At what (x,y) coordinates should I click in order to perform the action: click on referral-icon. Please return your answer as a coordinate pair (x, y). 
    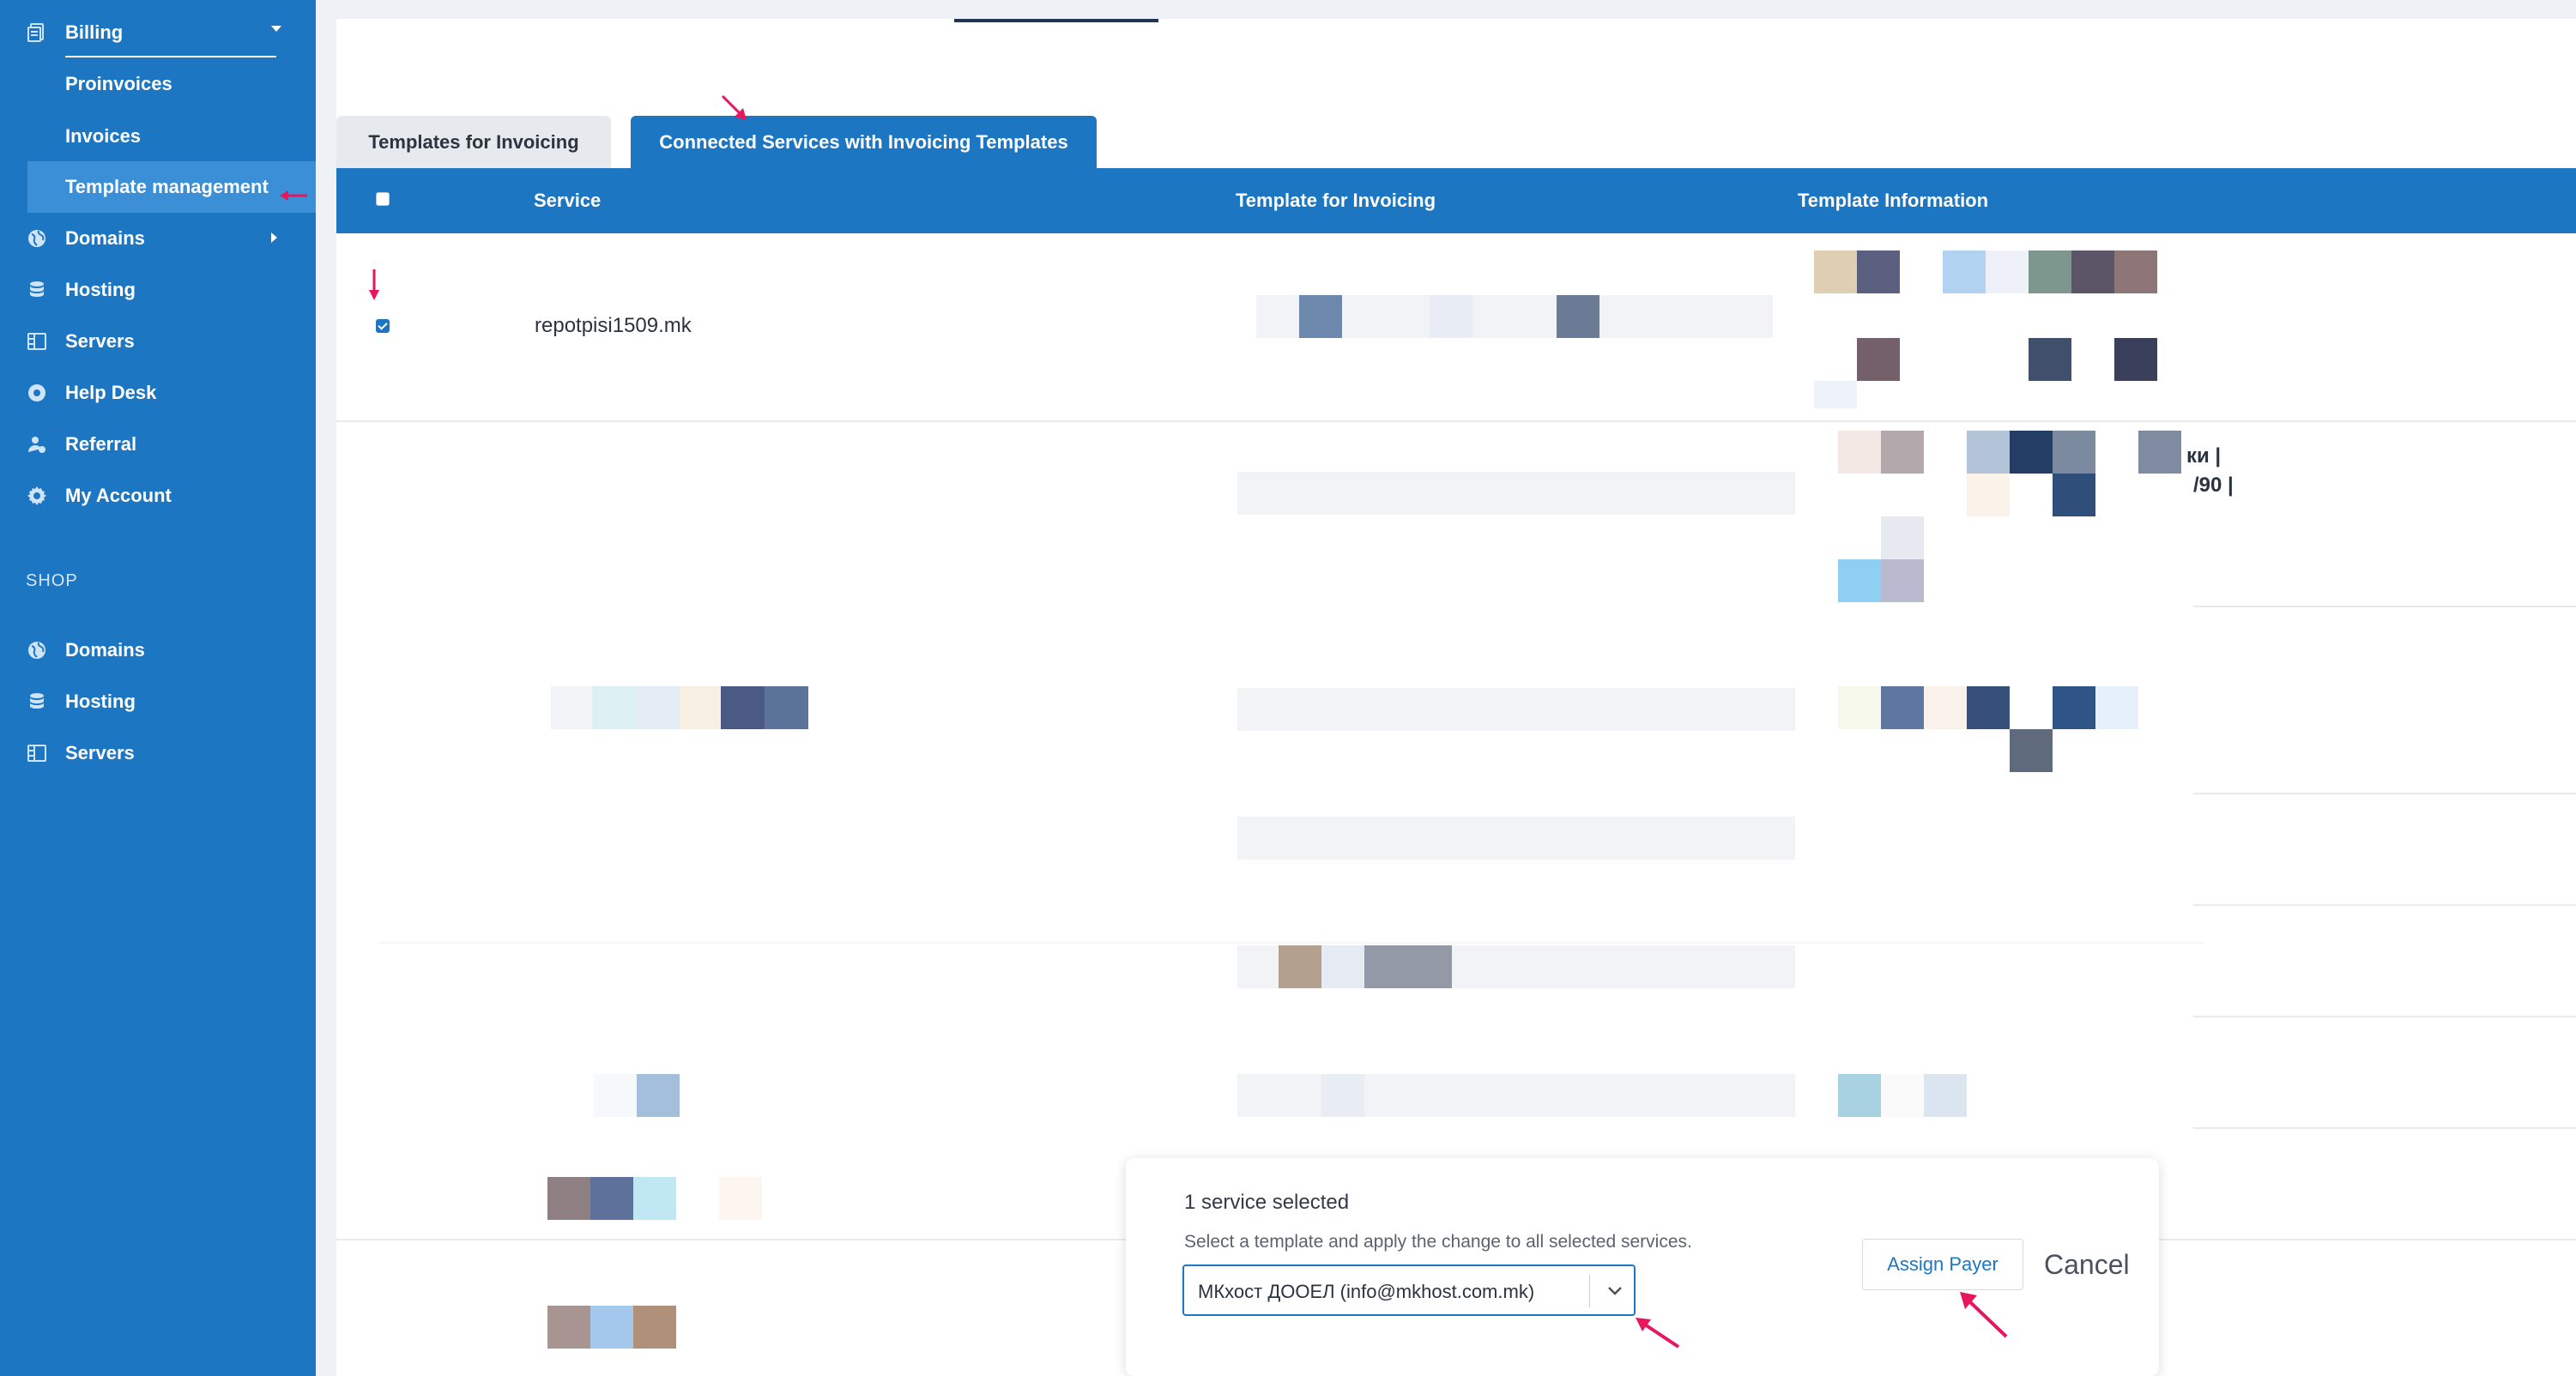
    Looking at the image, I should click on (37, 444).